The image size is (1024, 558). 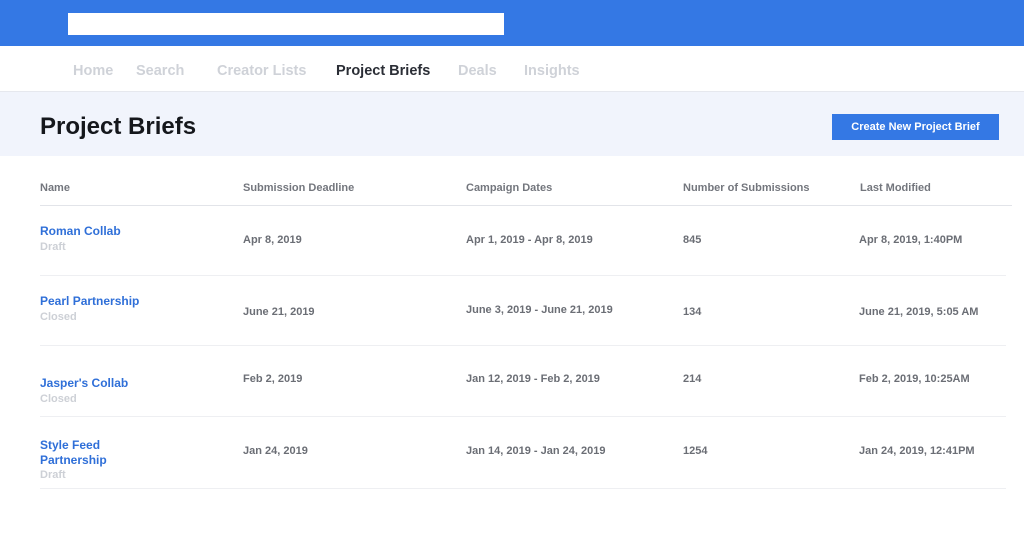 I want to click on brief-name-link: Style Feed Partnership, so click(x=85, y=453).